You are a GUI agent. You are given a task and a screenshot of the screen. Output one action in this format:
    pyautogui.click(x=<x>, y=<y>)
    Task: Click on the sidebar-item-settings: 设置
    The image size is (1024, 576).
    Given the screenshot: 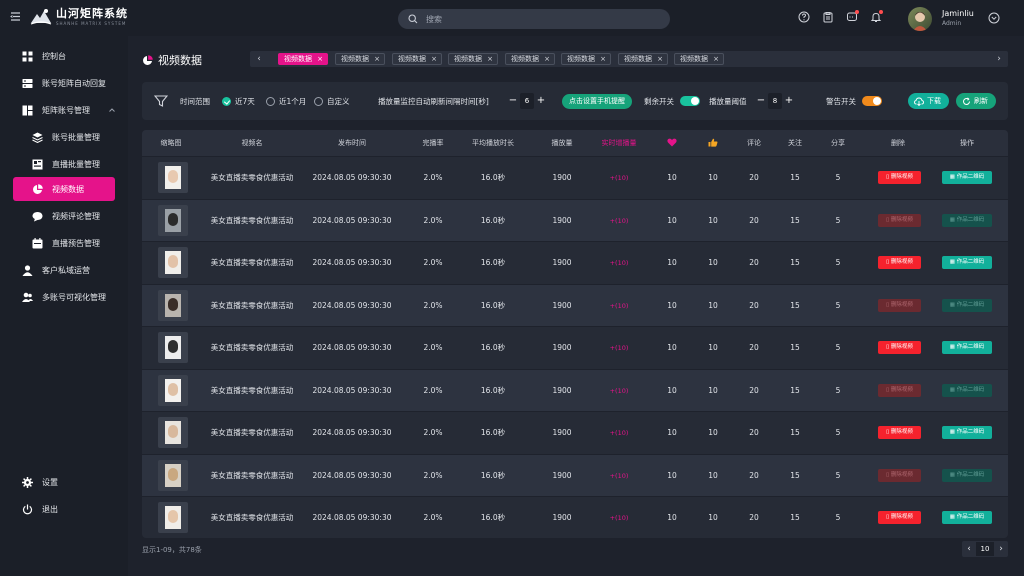 What is the action you would take?
    pyautogui.click(x=64, y=482)
    